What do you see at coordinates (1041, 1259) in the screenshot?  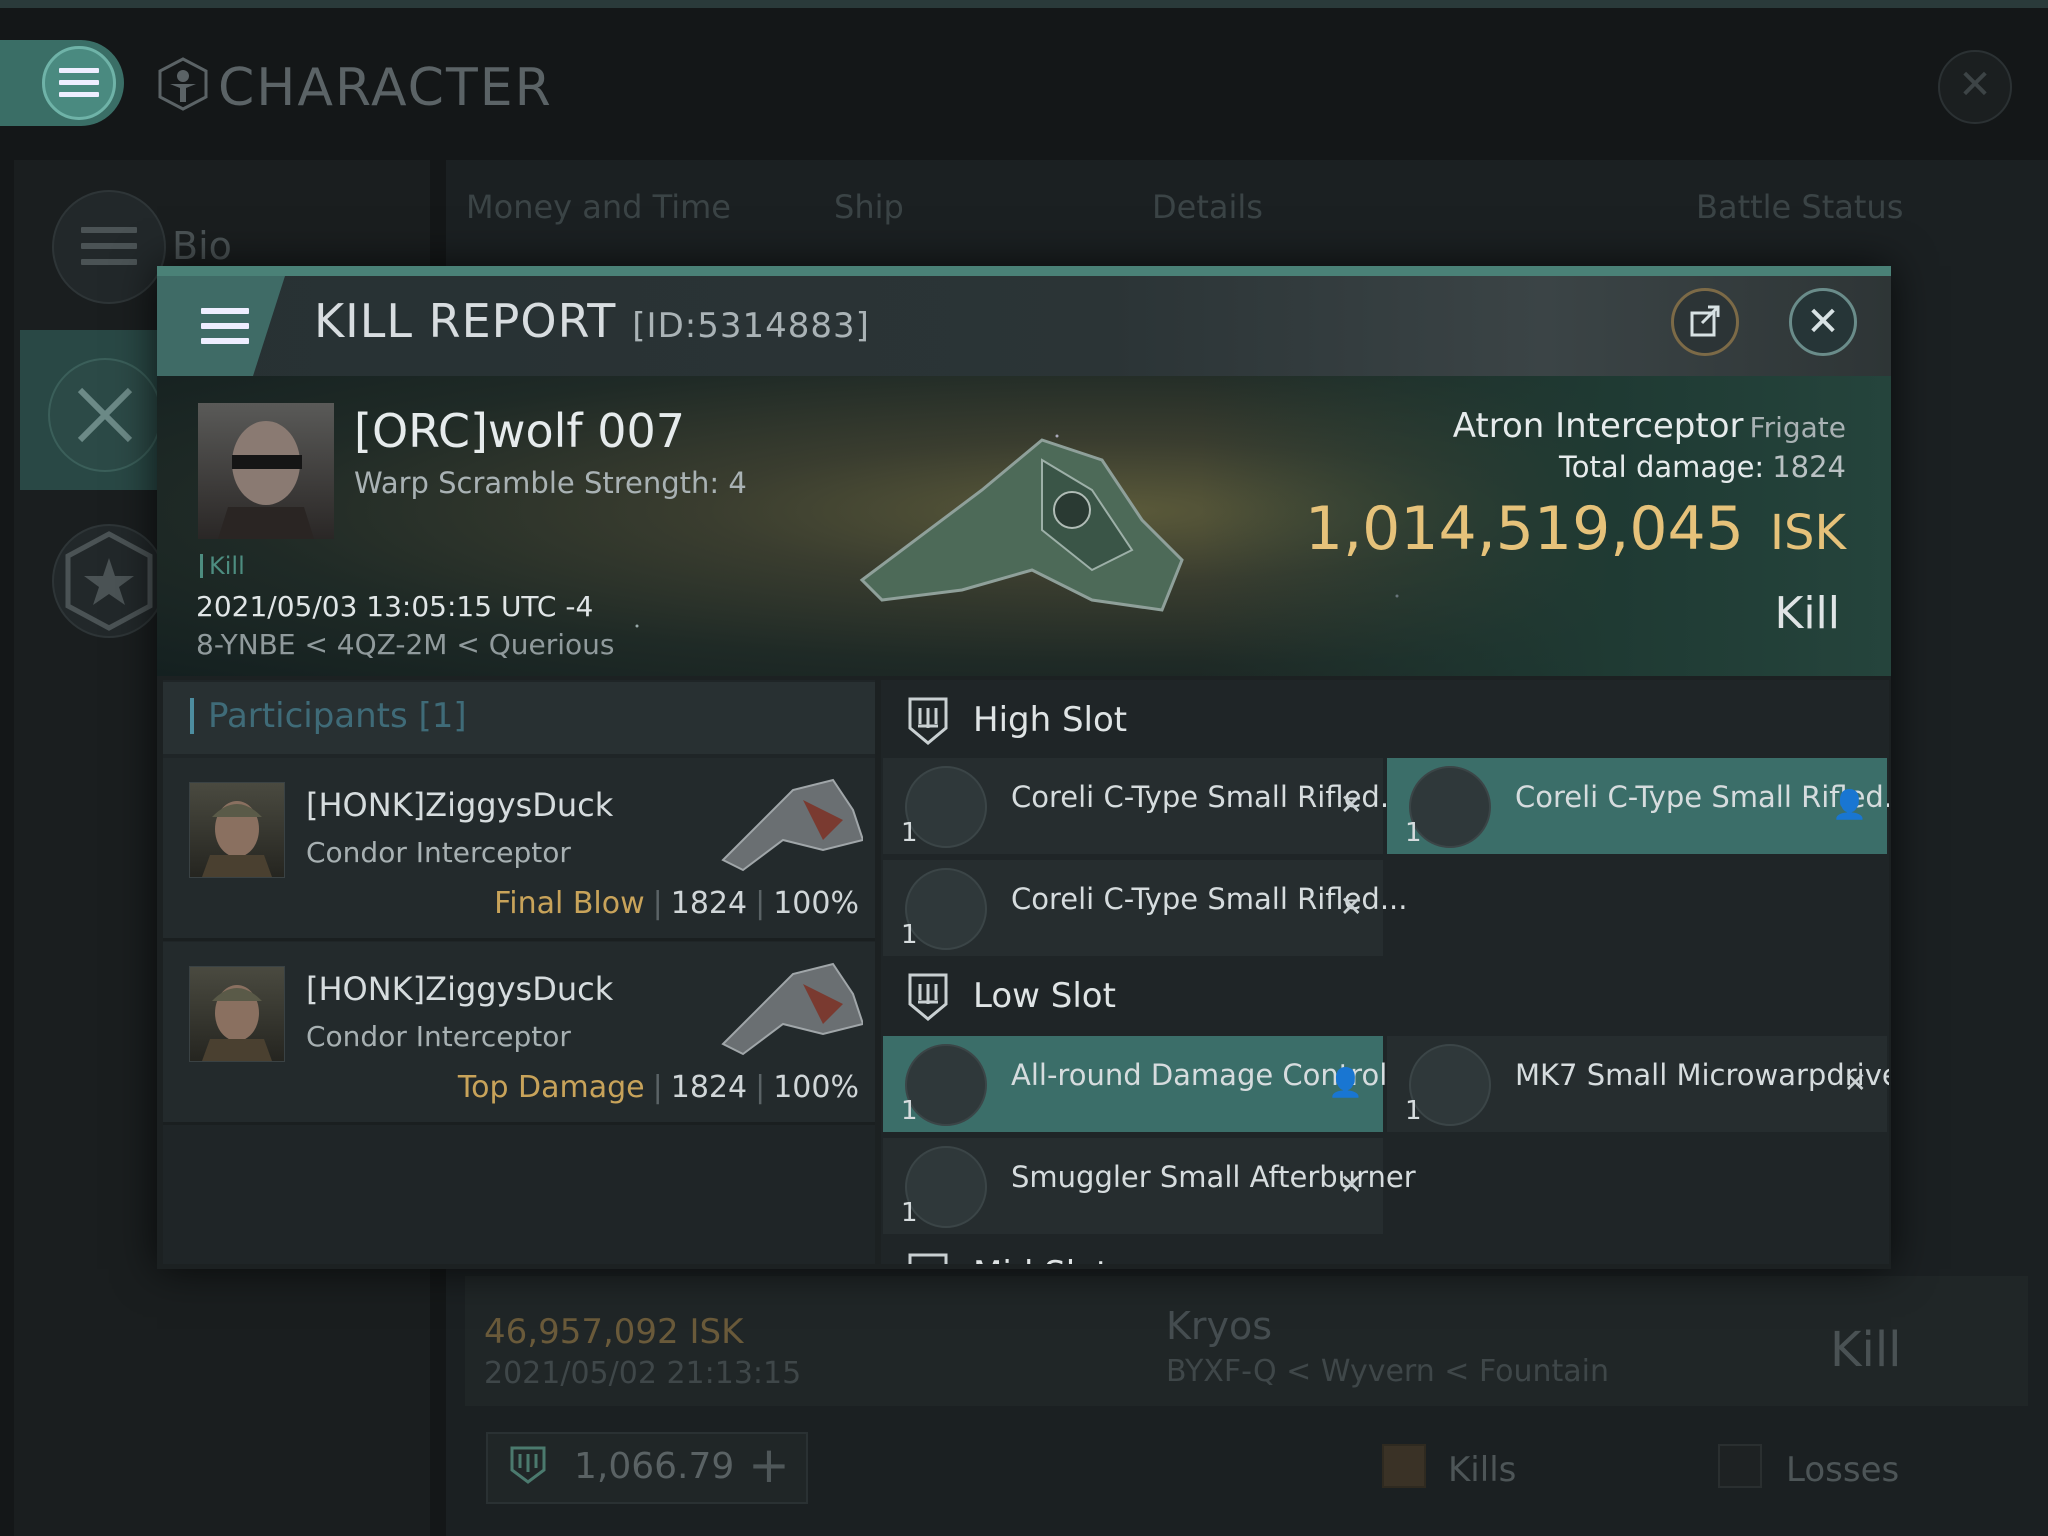 I see `mid-slot-title: Mid Slot` at bounding box center [1041, 1259].